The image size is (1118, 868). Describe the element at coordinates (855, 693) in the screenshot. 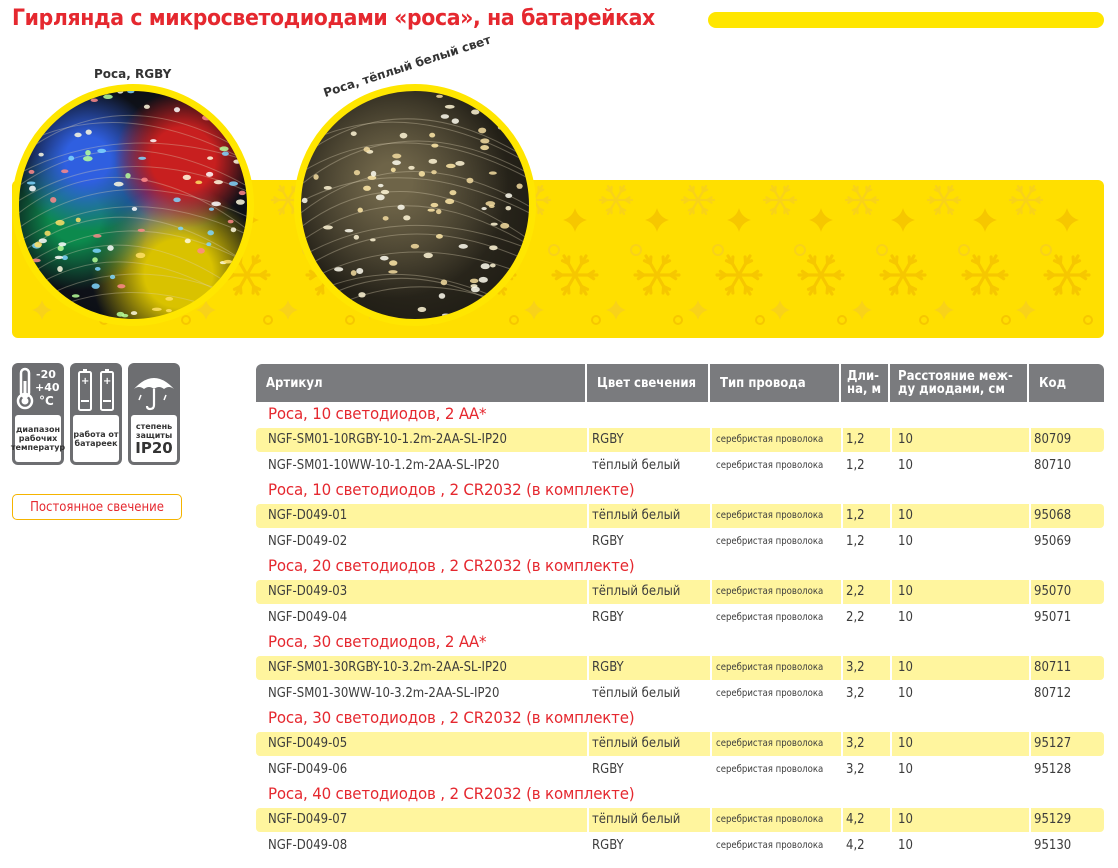

I see `cell-length: 3,2` at that location.